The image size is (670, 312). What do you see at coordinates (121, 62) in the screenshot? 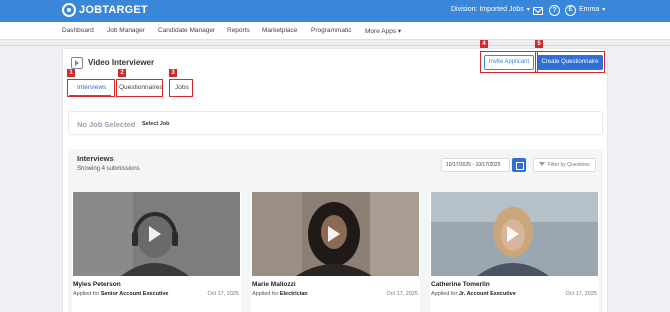
I see `page-title: Video Interviewer` at bounding box center [121, 62].